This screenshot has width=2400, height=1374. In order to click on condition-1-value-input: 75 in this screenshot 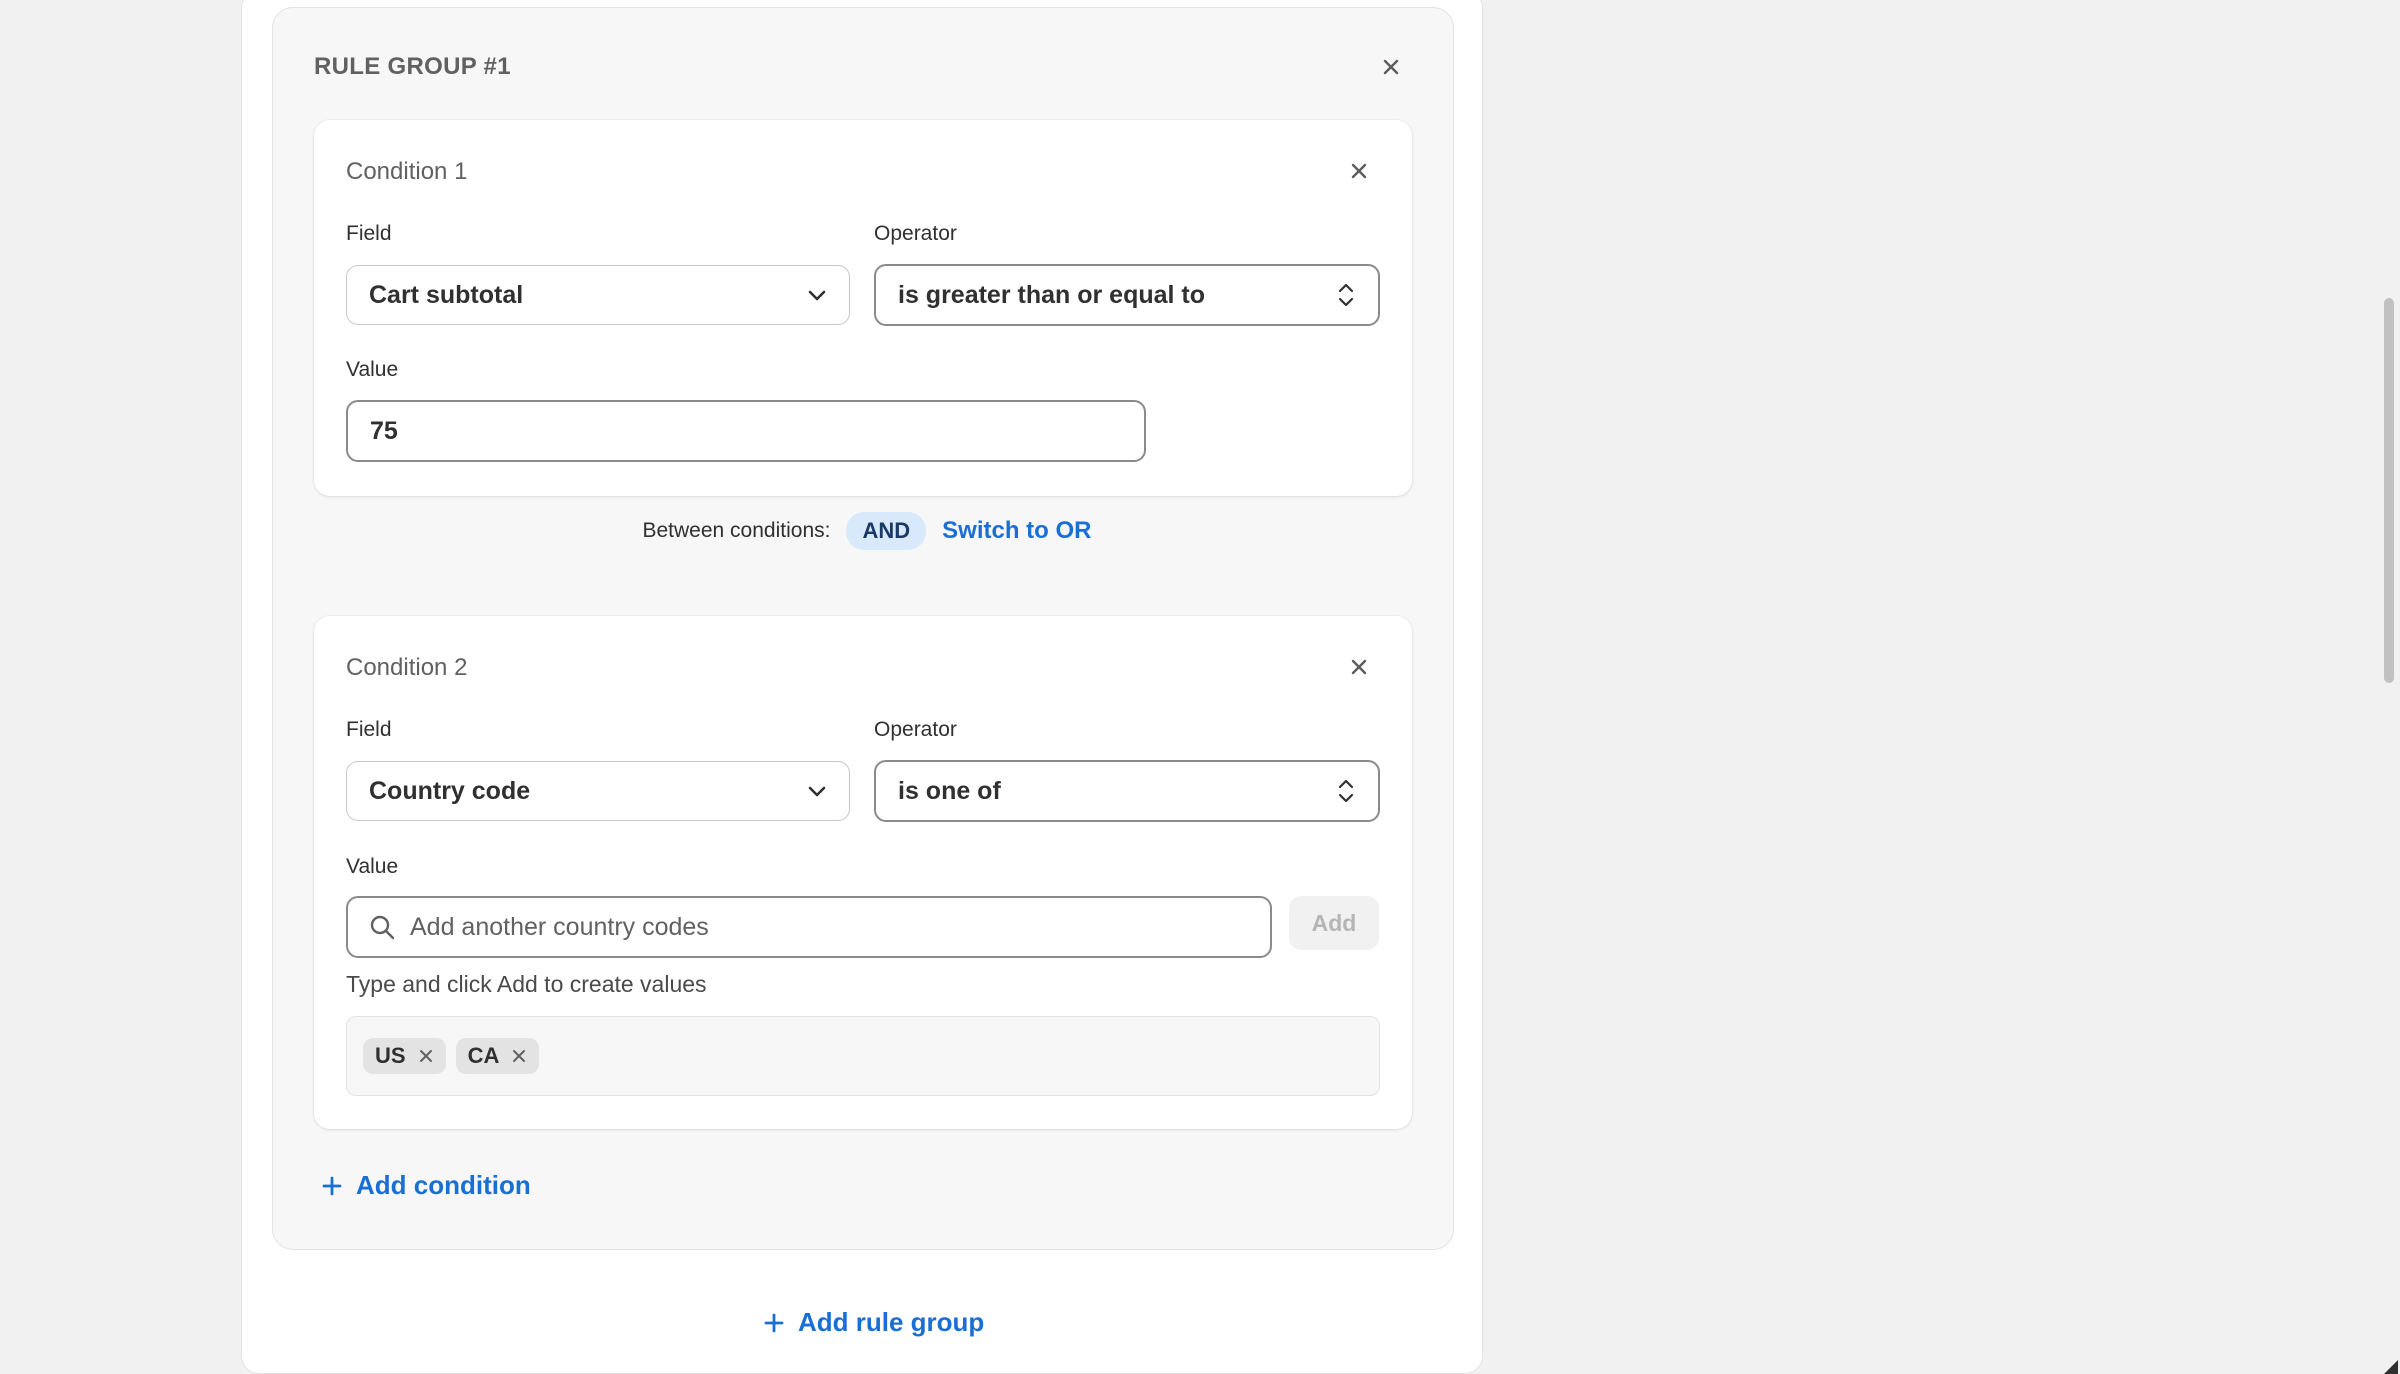, I will do `click(746, 431)`.